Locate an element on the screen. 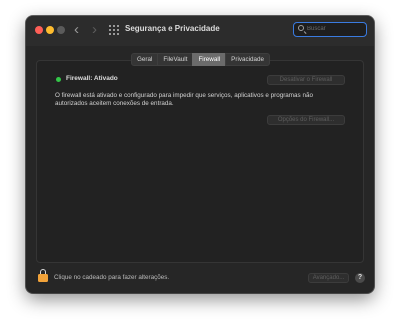 Image resolution: width=400 pixels, height=328 pixels. lock-icon is located at coordinates (43, 275).